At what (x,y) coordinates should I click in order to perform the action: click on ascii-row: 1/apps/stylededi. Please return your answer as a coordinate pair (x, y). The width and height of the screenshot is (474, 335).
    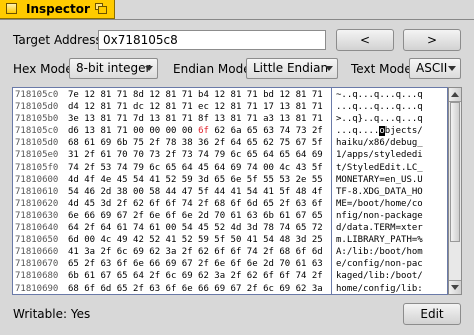
    Looking at the image, I should click on (381, 155).